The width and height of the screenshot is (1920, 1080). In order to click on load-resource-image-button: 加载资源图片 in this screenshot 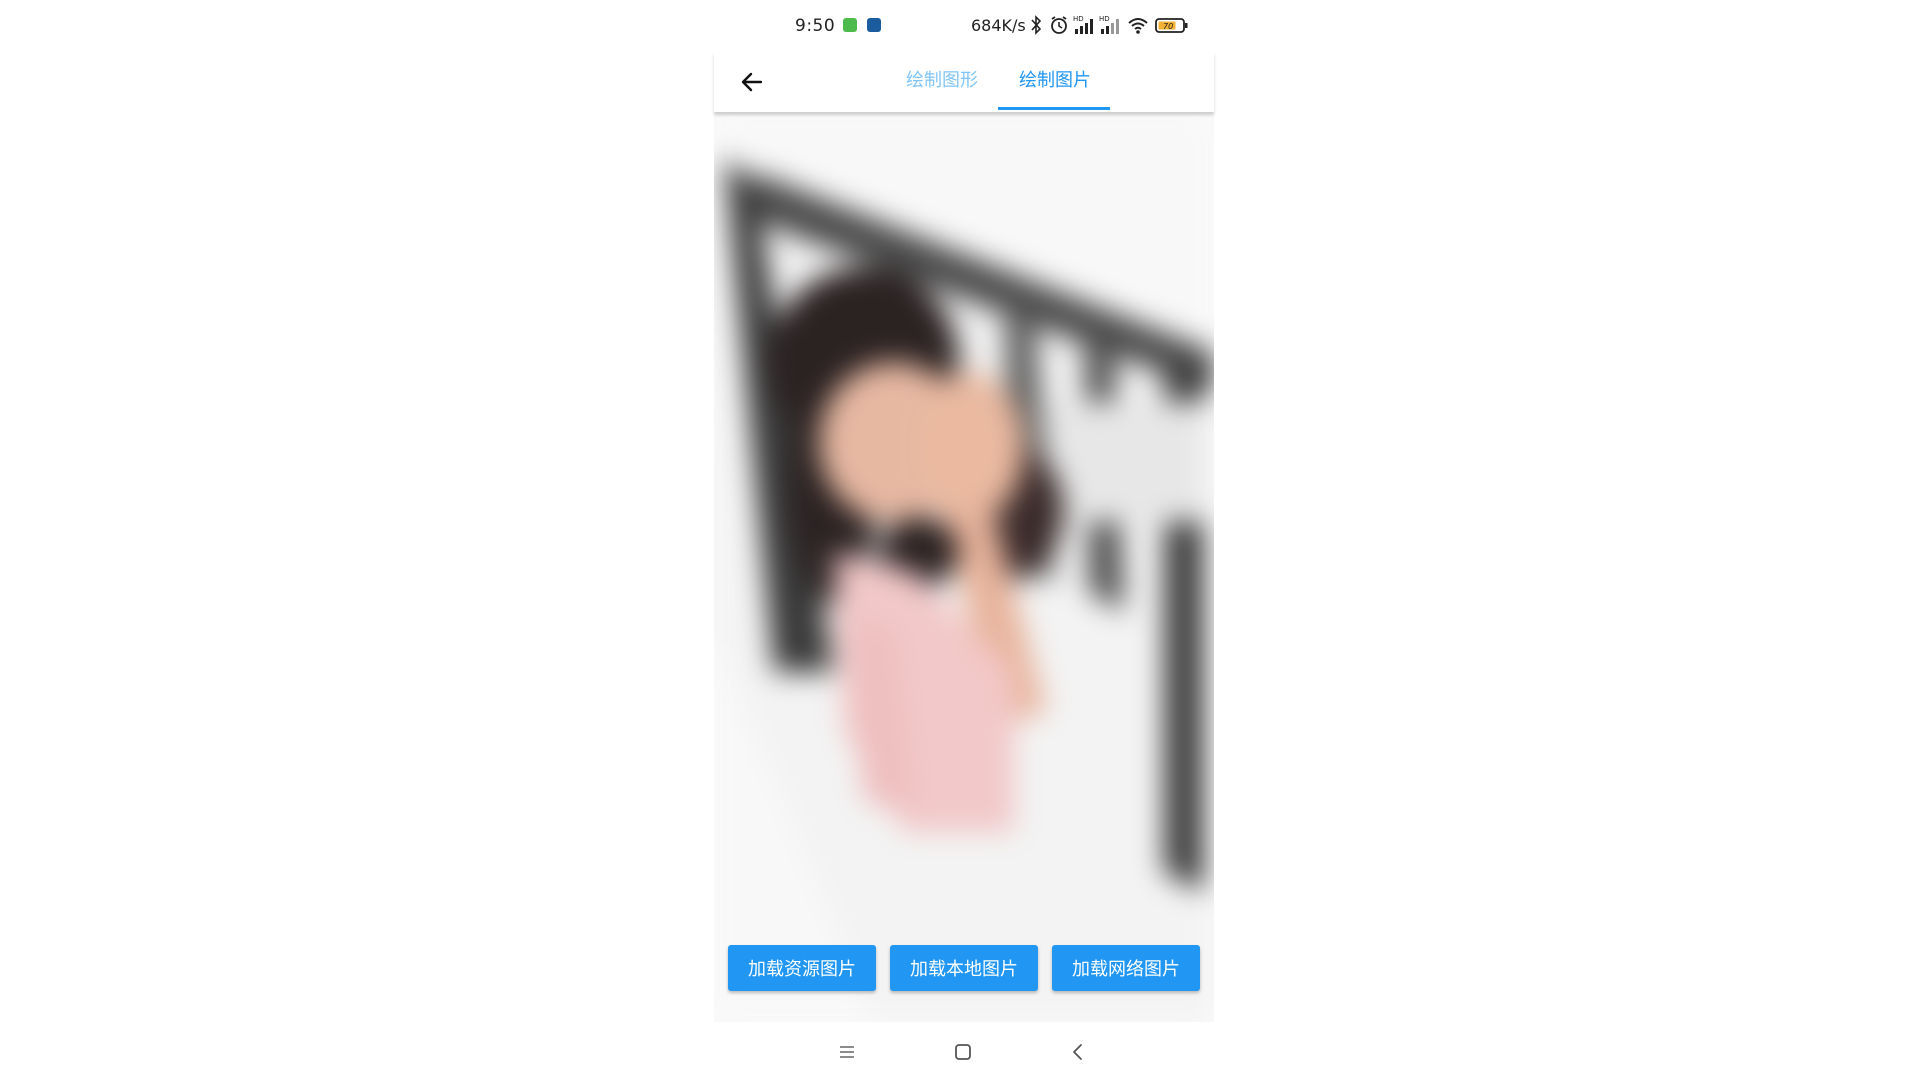, I will do `click(802, 968)`.